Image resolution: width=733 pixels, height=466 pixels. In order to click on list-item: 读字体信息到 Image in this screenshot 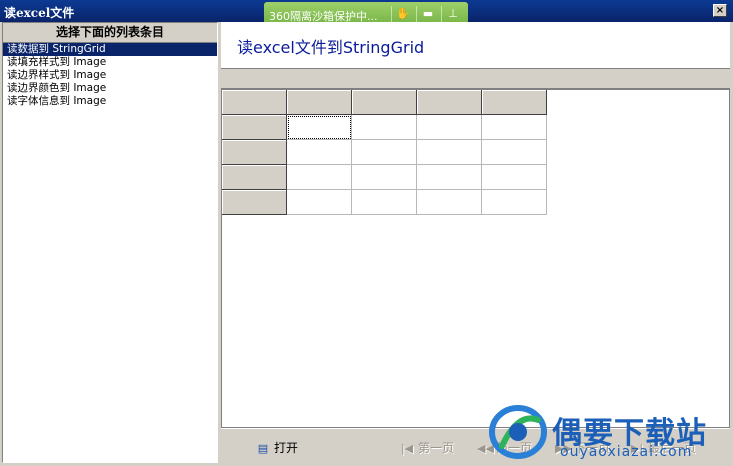, I will do `click(110, 101)`.